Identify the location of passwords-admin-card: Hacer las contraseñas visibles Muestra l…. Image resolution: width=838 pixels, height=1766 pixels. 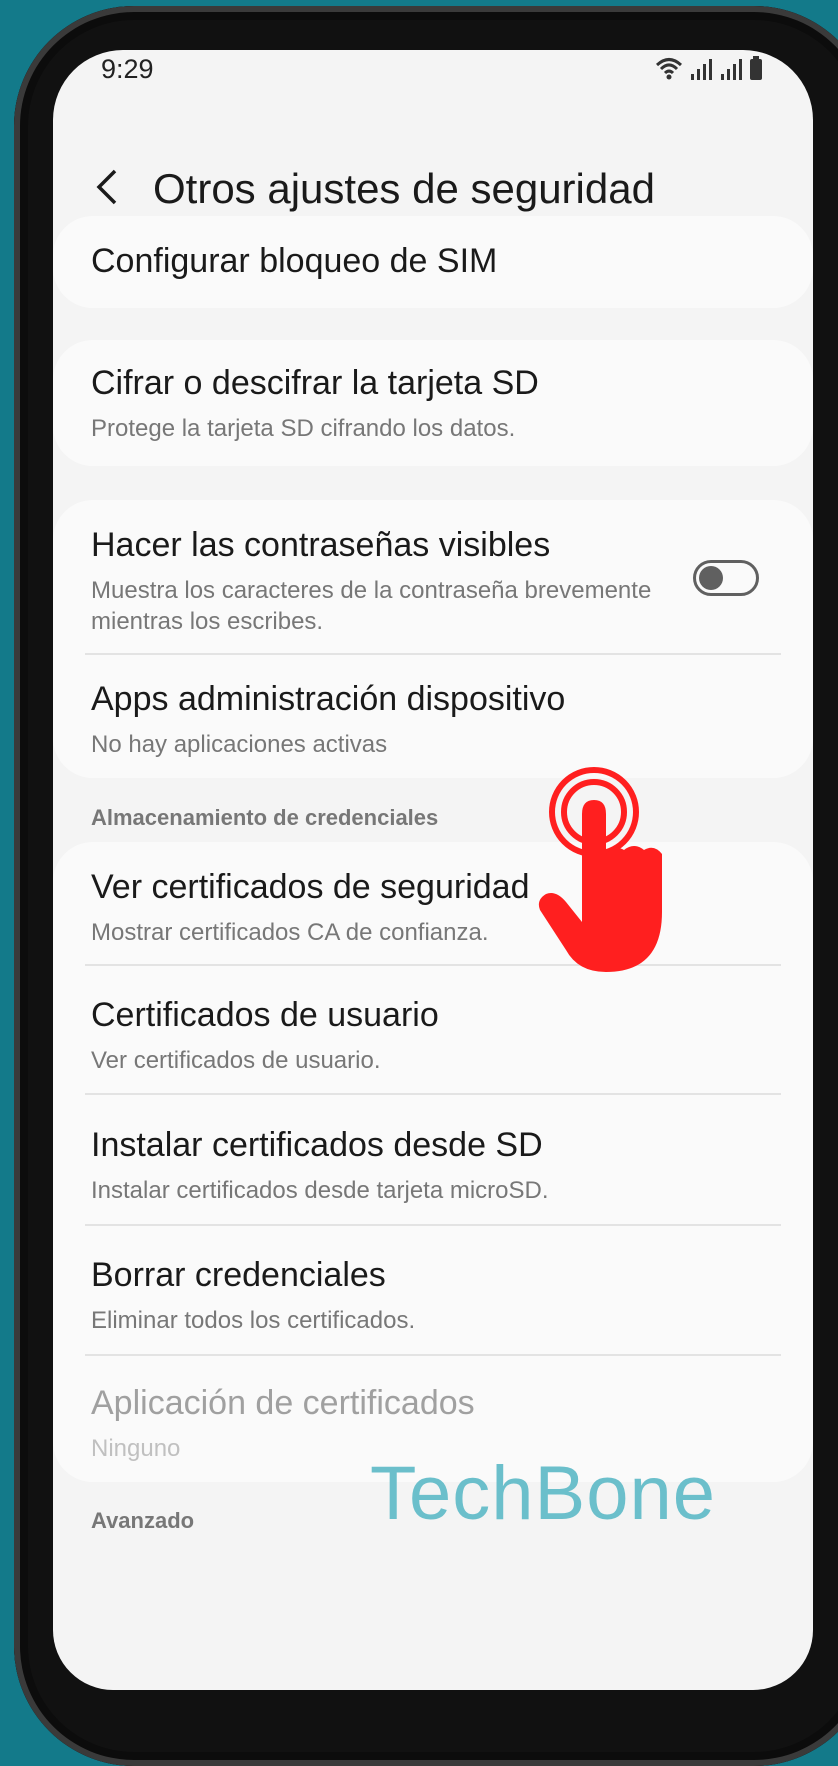
(433, 639).